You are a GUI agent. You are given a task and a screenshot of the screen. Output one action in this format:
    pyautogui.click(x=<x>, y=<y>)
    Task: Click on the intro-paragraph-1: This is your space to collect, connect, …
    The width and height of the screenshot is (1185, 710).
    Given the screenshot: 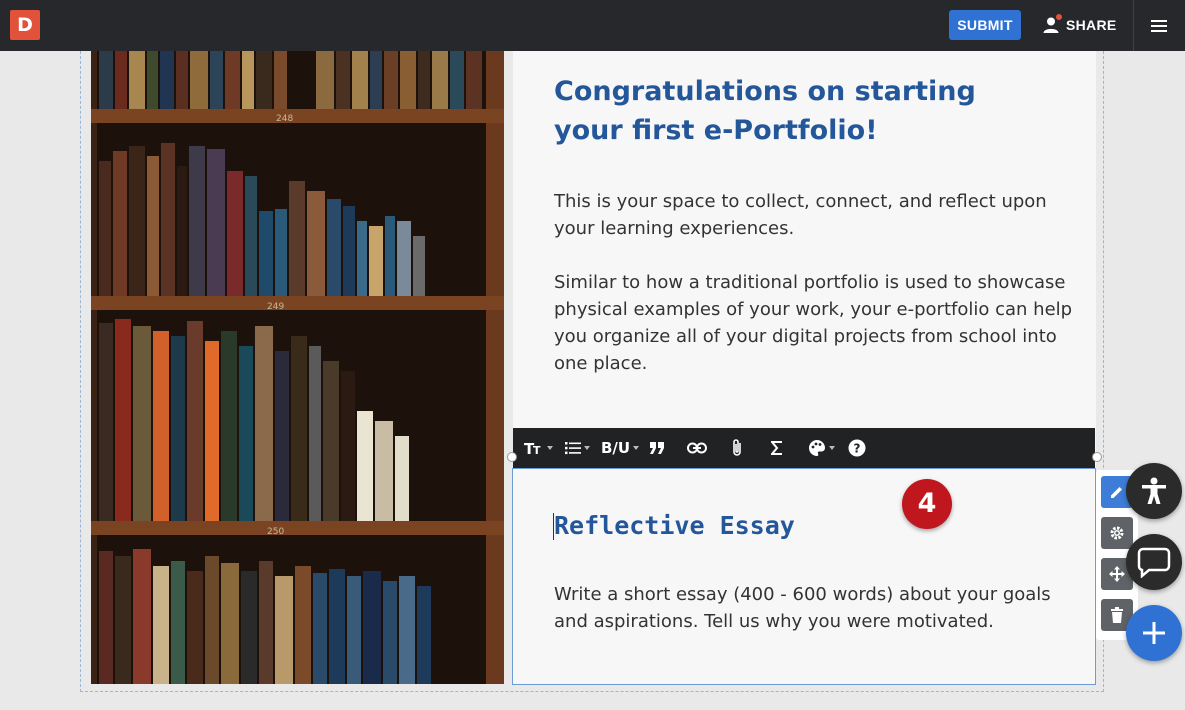 What is the action you would take?
    pyautogui.click(x=800, y=215)
    